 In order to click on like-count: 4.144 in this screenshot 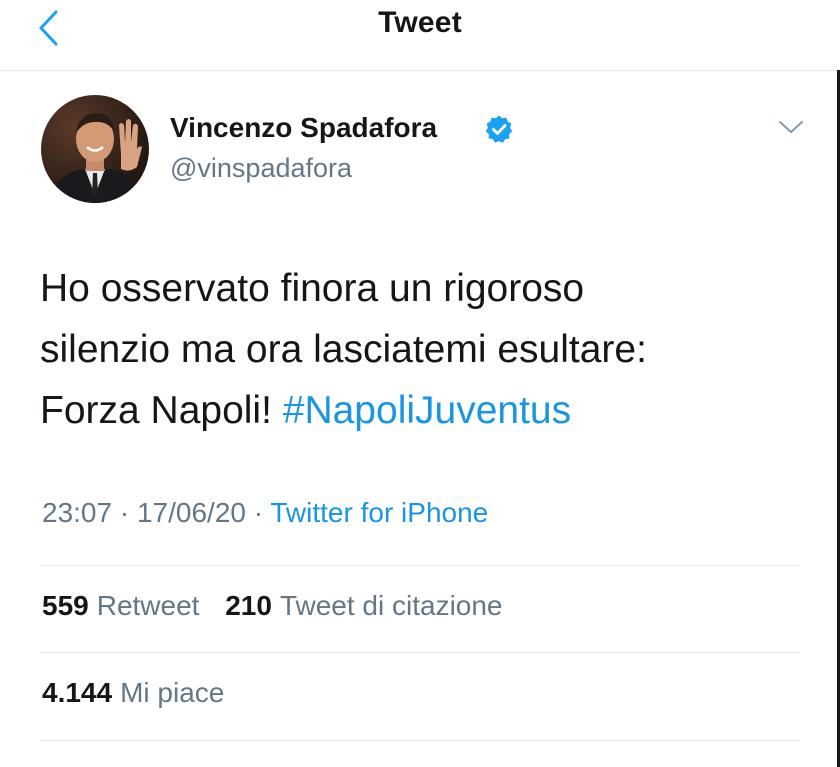, I will do `click(77, 692)`.